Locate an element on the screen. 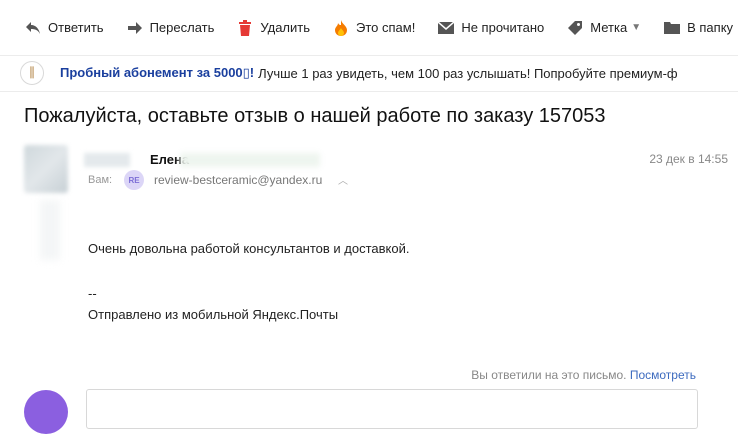 Image resolution: width=738 pixels, height=434 pixels. trash-icon is located at coordinates (245, 28).